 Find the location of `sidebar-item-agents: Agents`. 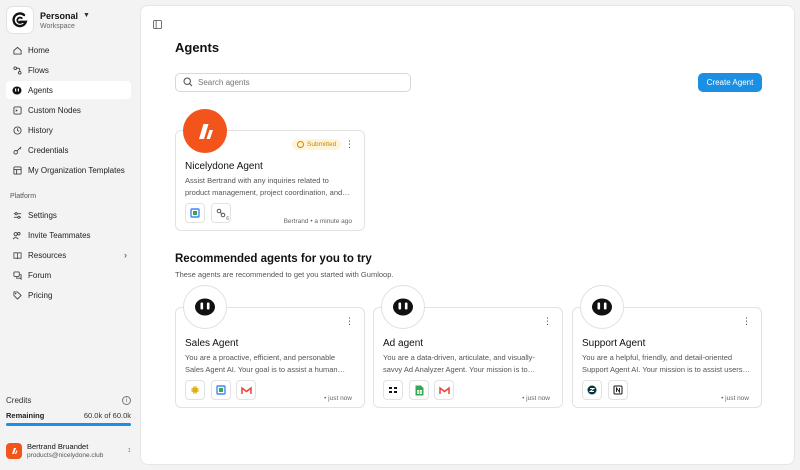

sidebar-item-agents: Agents is located at coordinates (68, 90).